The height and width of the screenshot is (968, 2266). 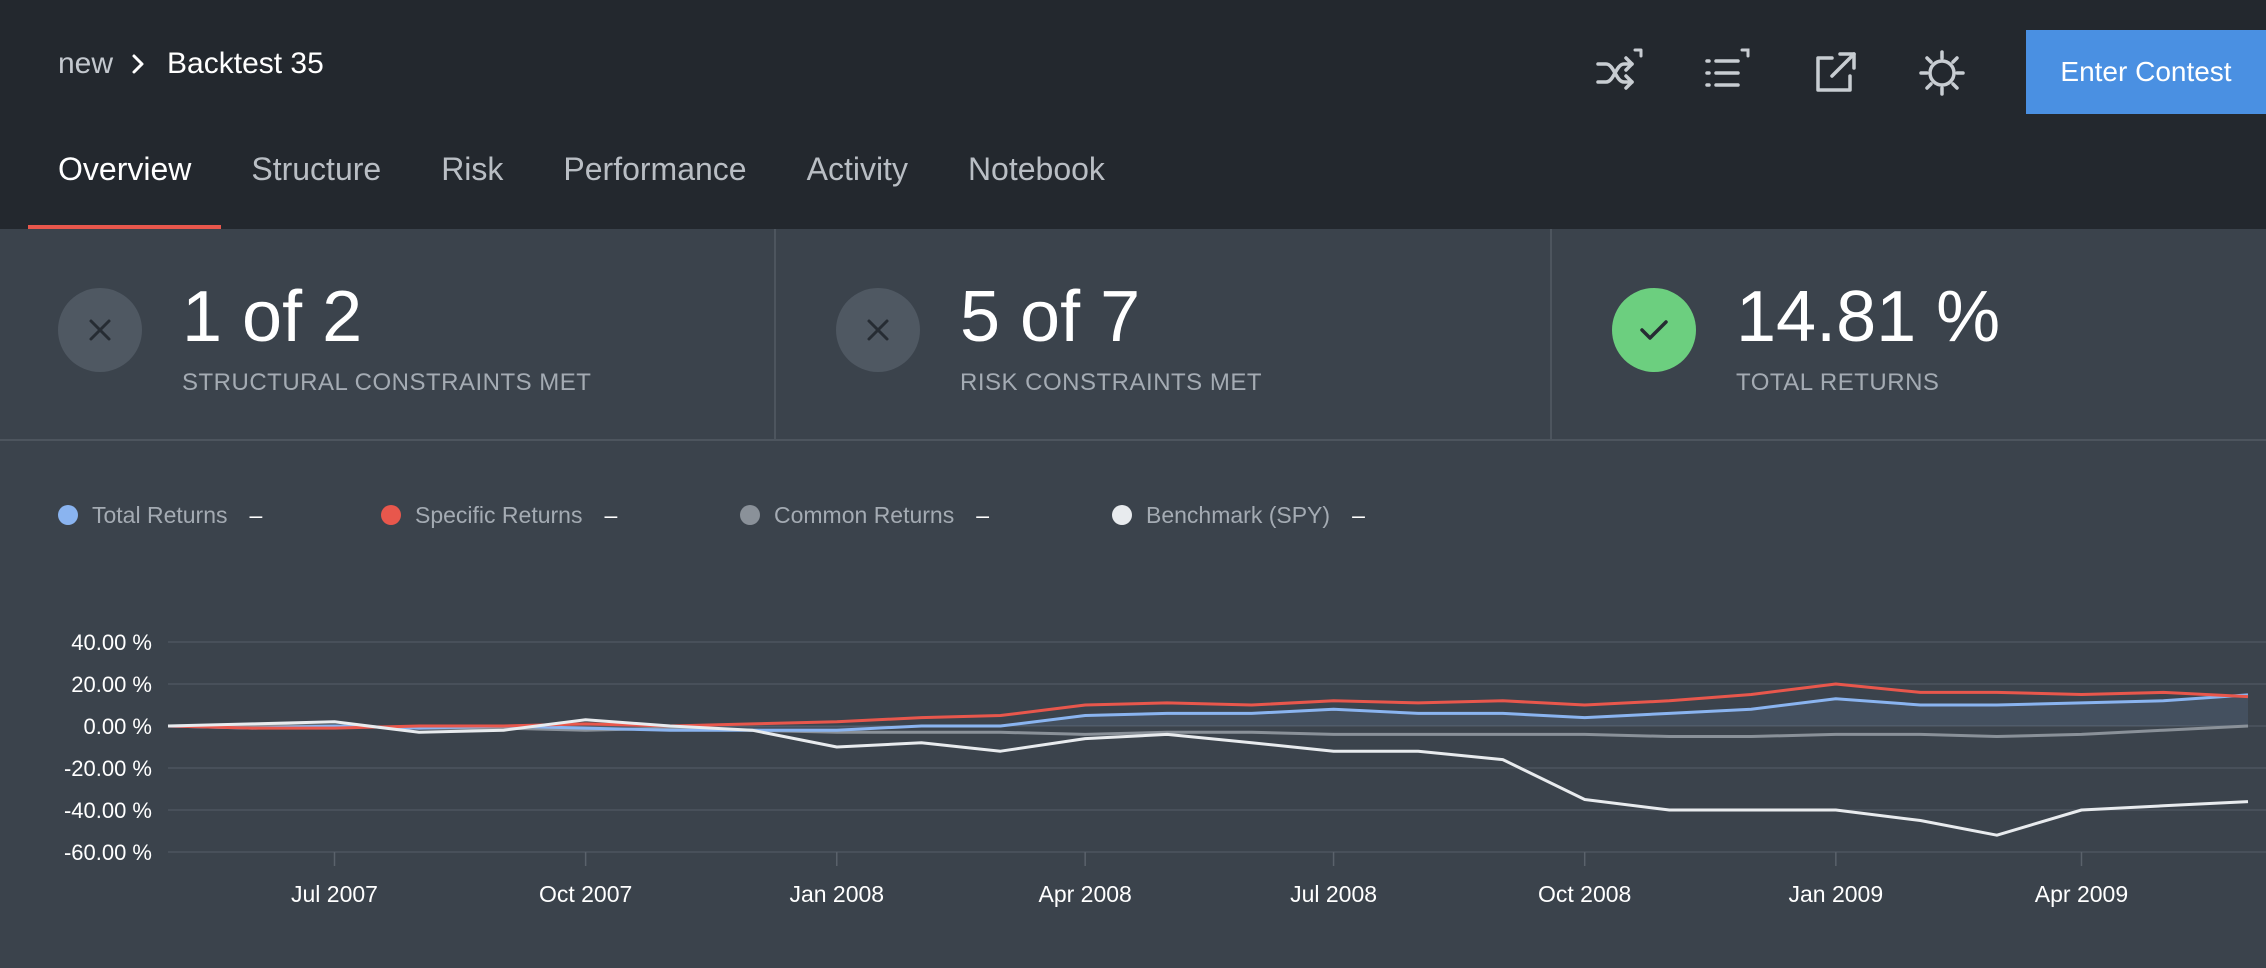 I want to click on x-tick-label: Jan 2009, so click(x=1836, y=894).